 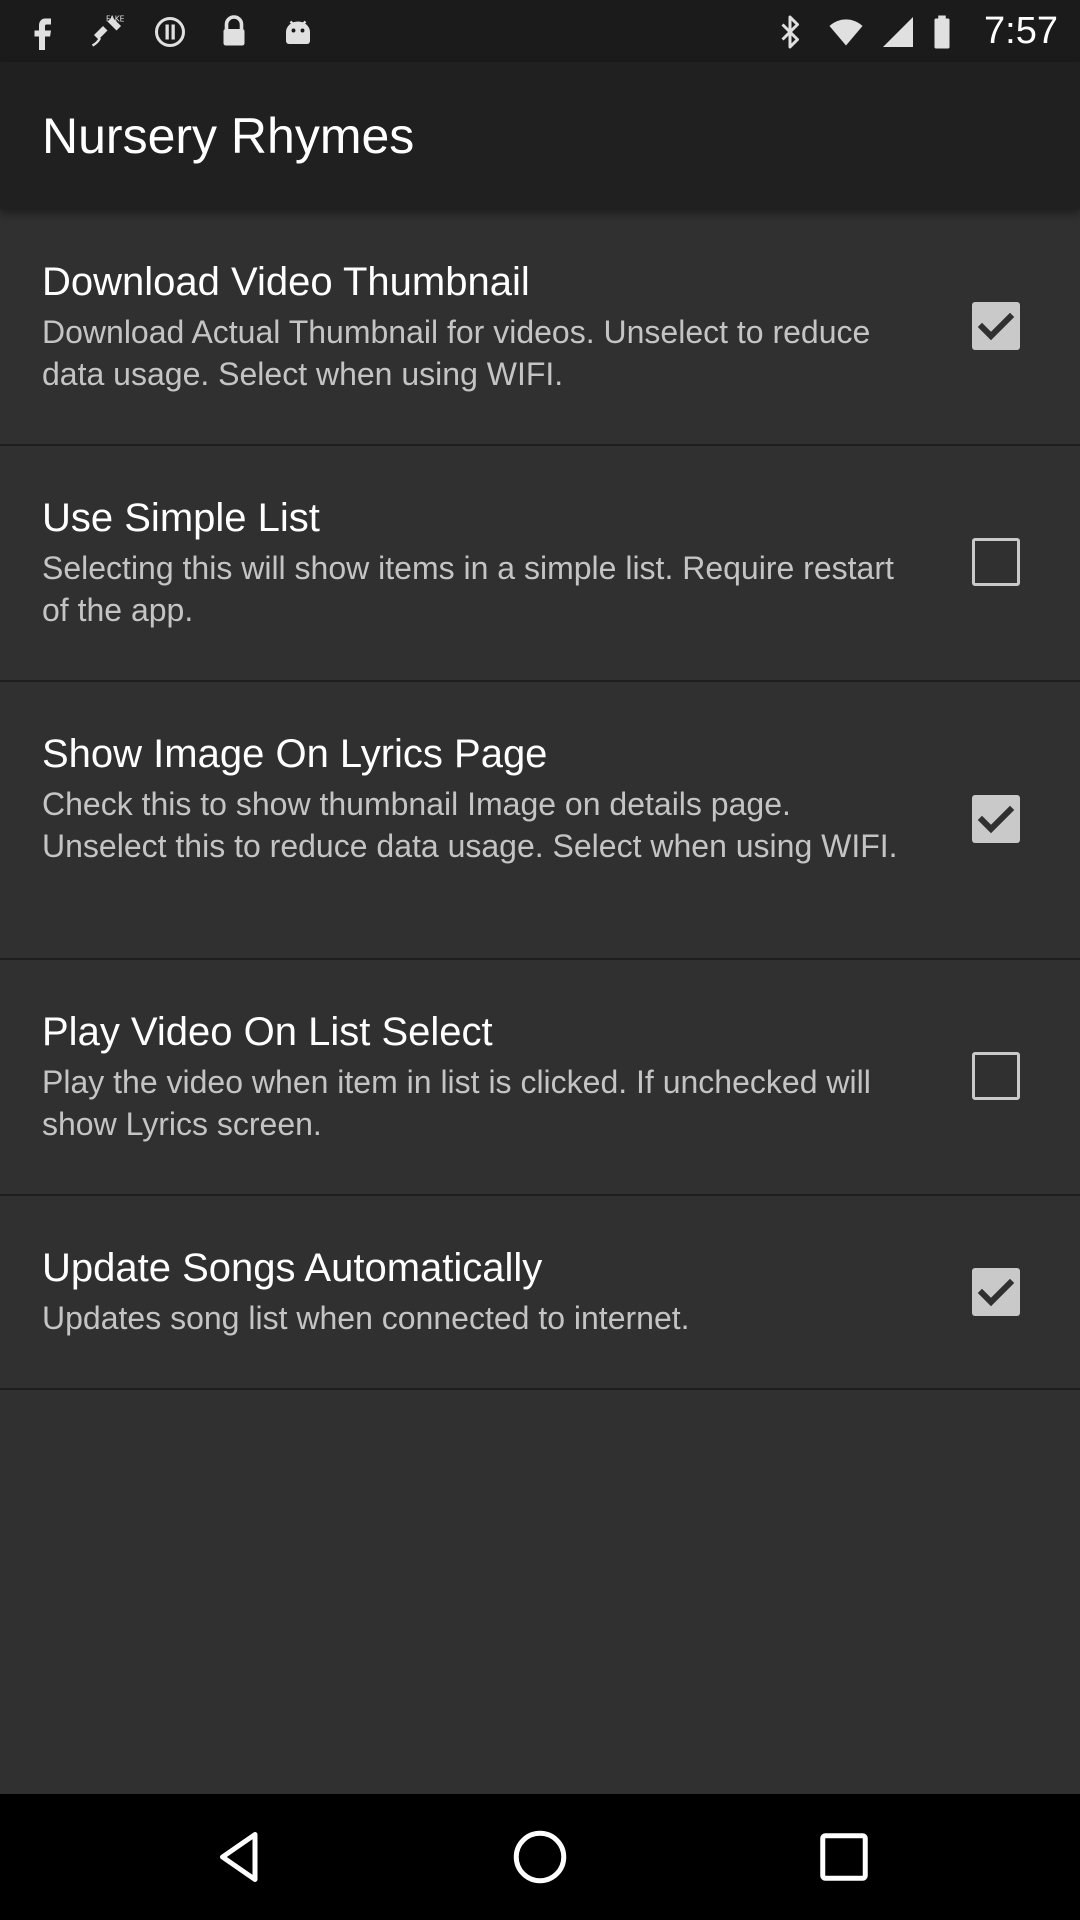 I want to click on checkbox-show-image-on-lyrics-page, so click(x=996, y=819).